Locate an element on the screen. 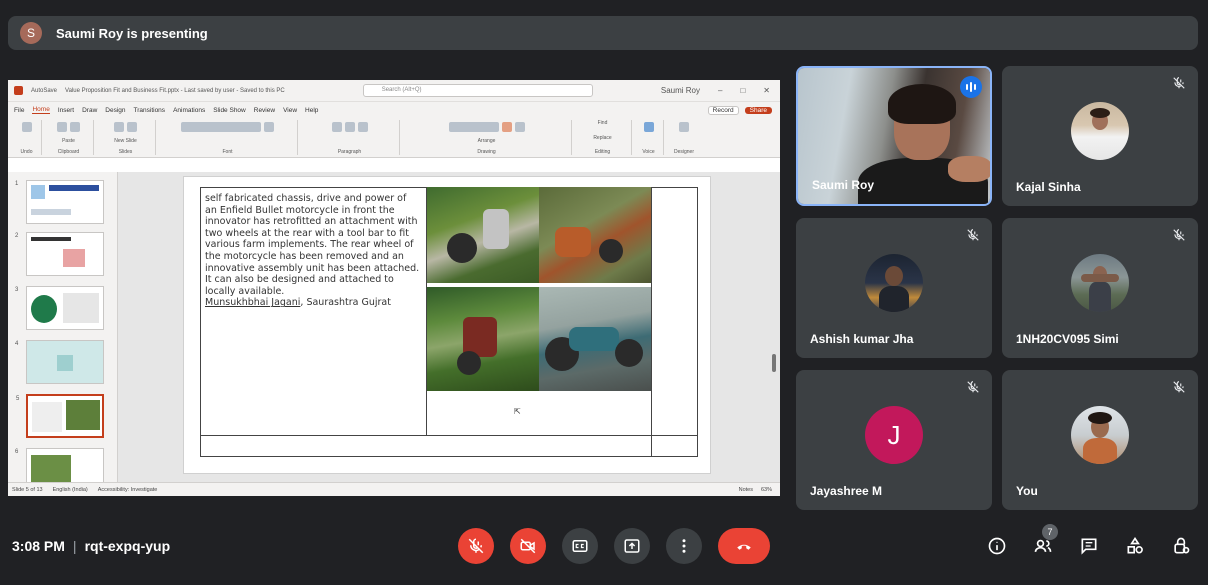  new-slide-label: New Slide is located at coordinates (125, 140).